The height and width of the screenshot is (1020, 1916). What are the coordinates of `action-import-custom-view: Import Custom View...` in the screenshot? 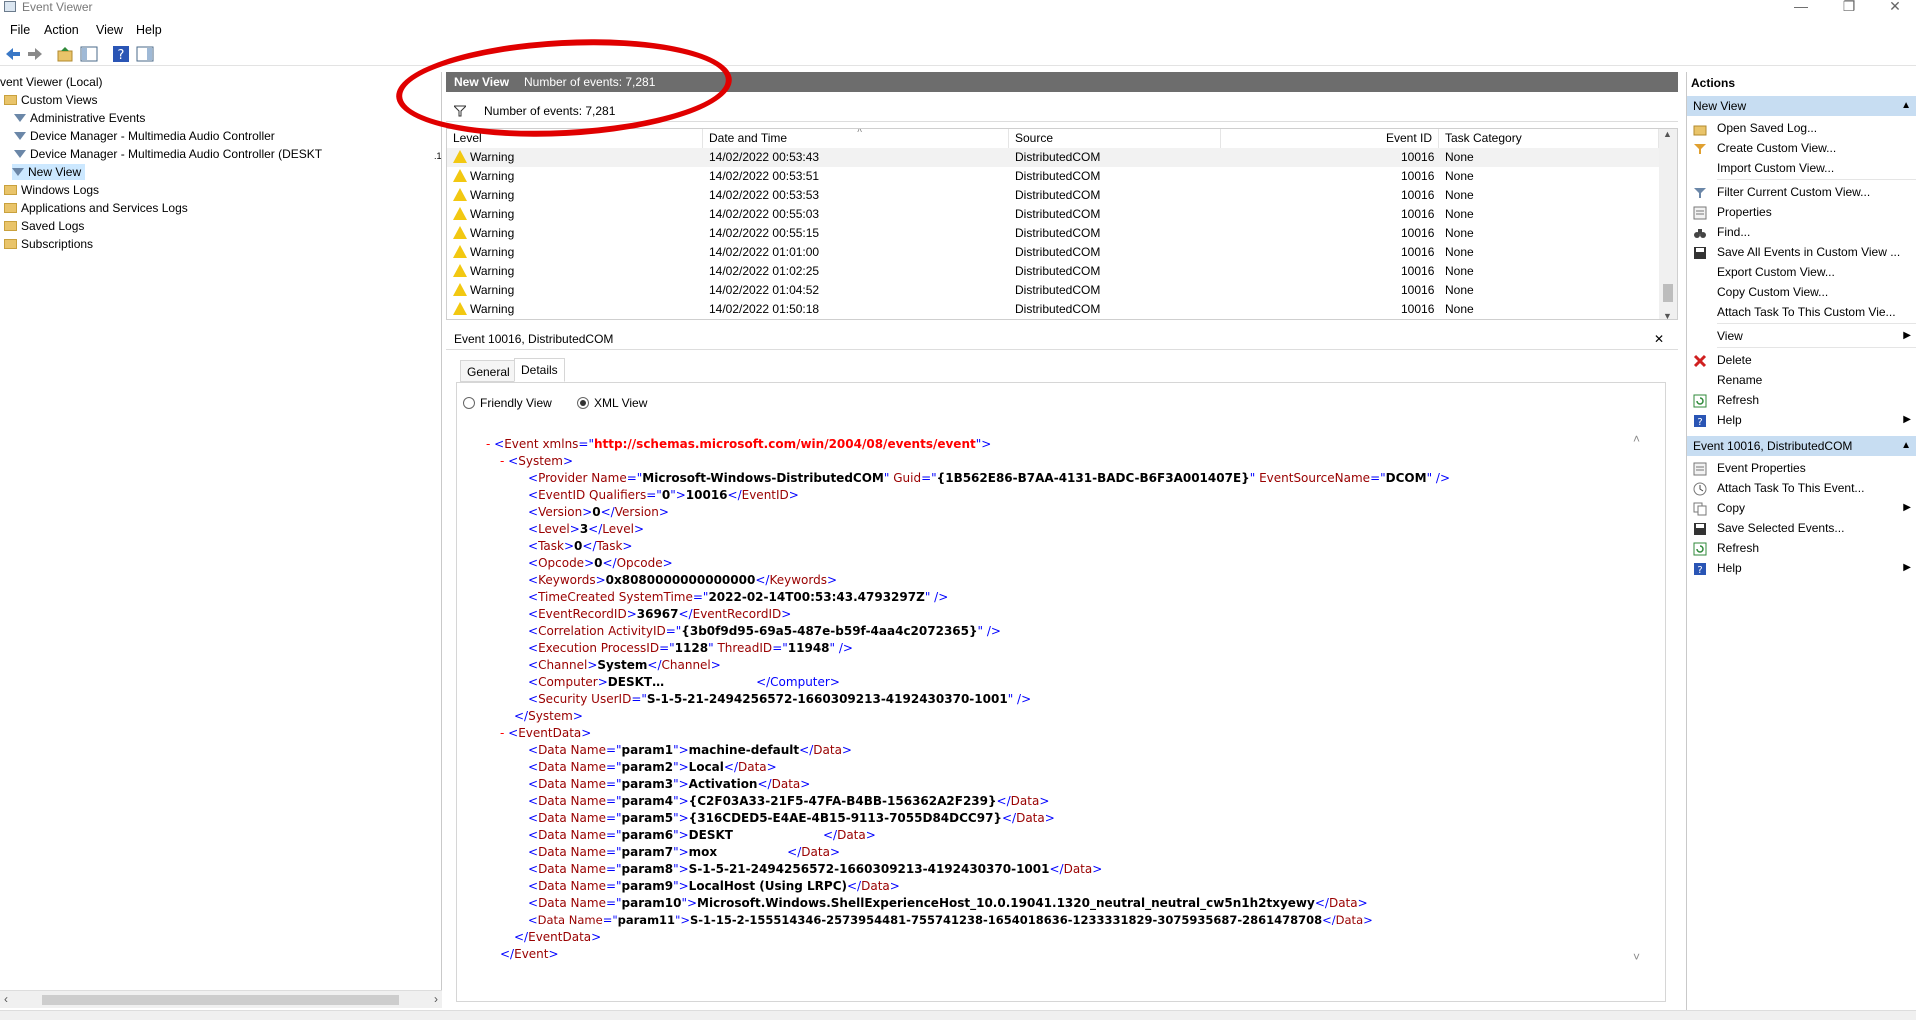 It's located at (1801, 168).